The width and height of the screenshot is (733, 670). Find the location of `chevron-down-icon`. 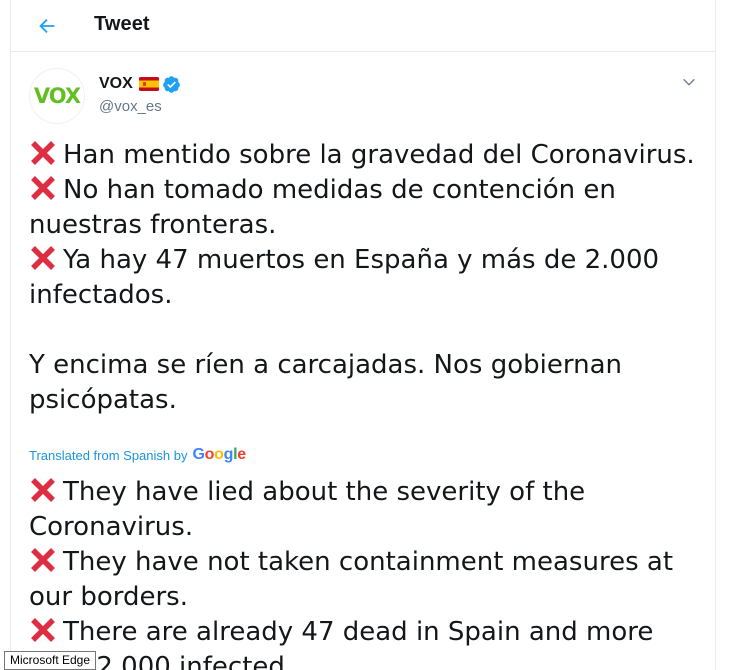

chevron-down-icon is located at coordinates (689, 82).